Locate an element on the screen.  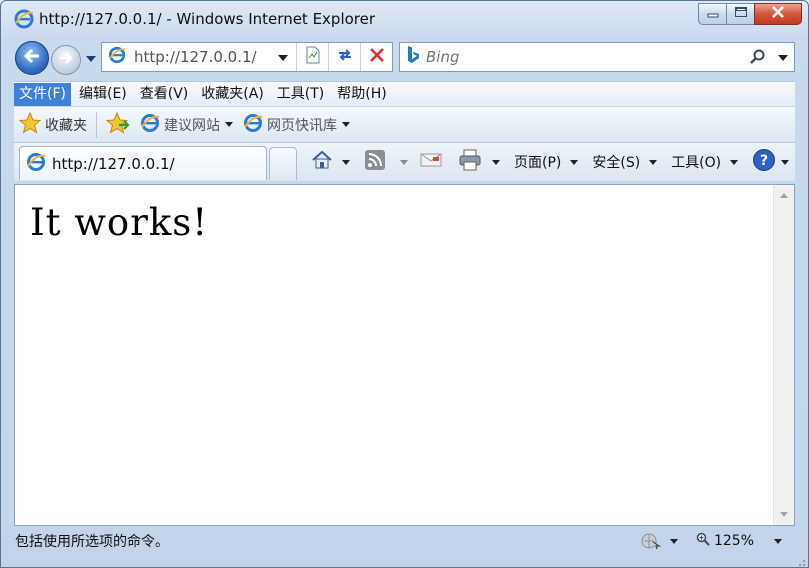
search-options-dropdown is located at coordinates (783, 58).